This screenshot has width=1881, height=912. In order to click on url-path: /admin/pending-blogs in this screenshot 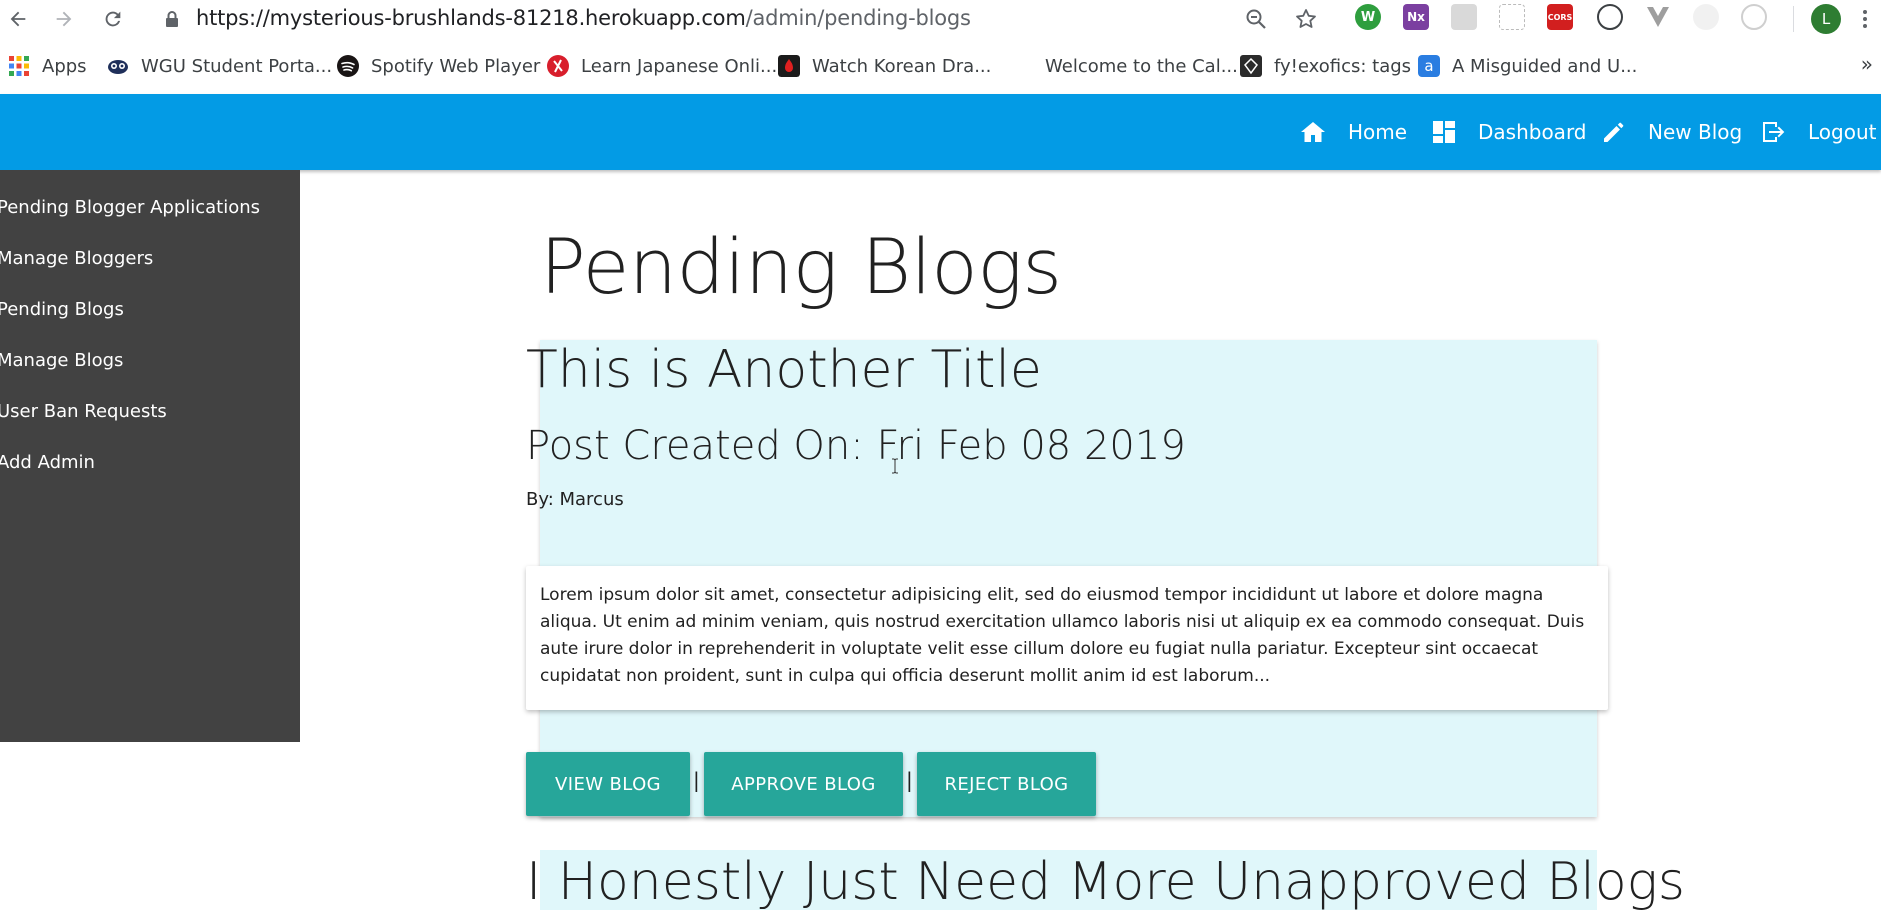, I will do `click(858, 18)`.